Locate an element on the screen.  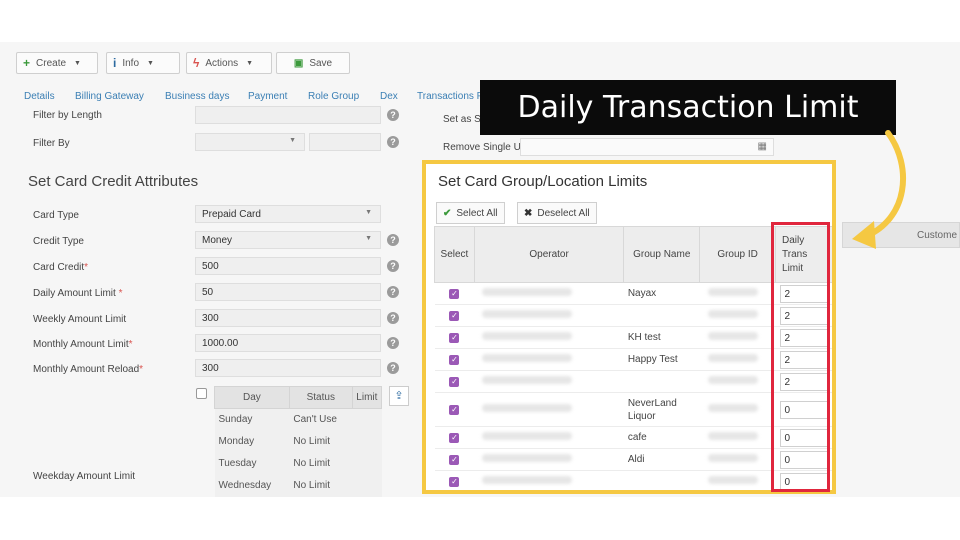
tab-billing-gateway: Billing Gateway is located at coordinates (109, 96).